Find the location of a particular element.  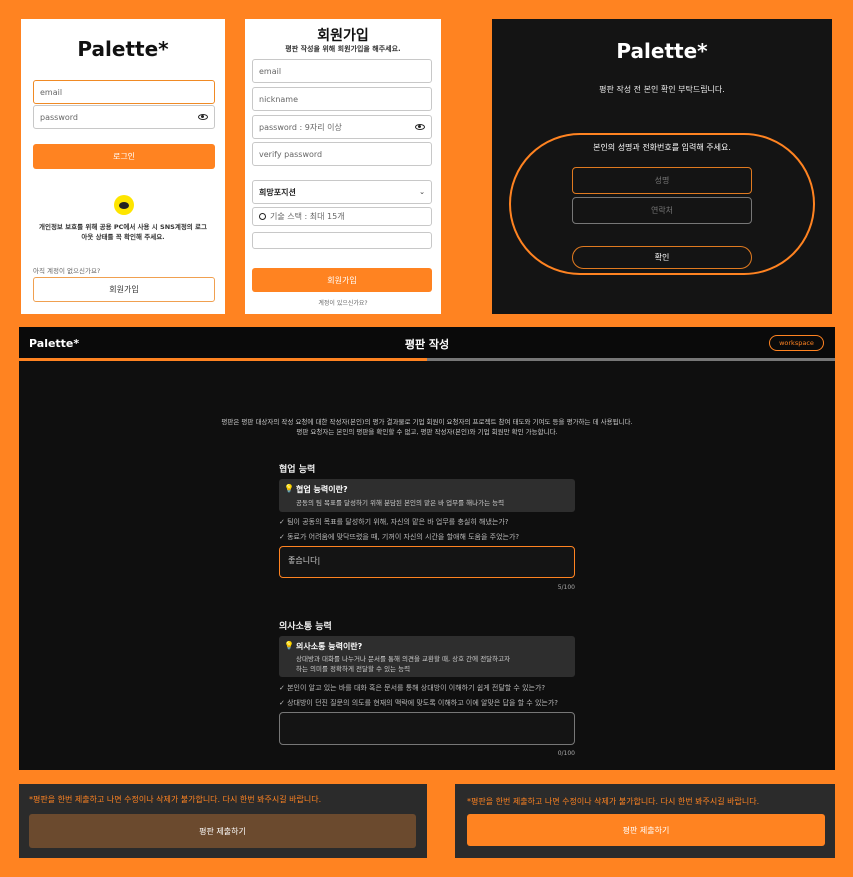

nickname-placeholder: nickname is located at coordinates (279, 99).